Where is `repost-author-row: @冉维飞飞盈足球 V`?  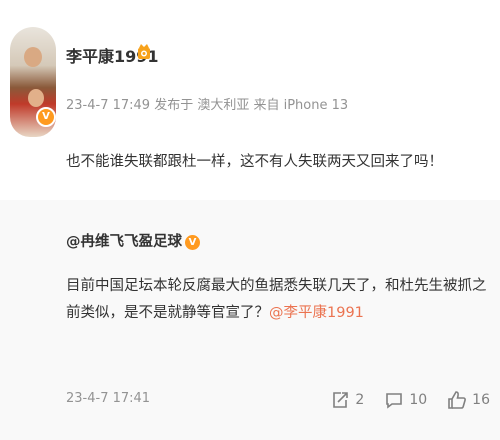 repost-author-row: @冉维飞飞盈足球 V is located at coordinates (133, 240).